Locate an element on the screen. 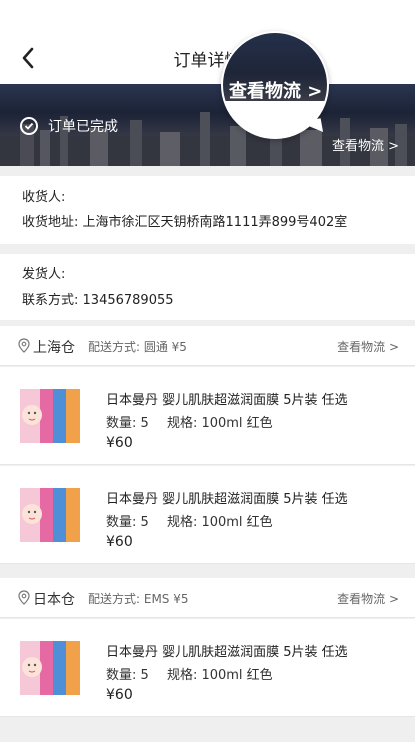 The height and width of the screenshot is (742, 415). order-status: 订单已完成 is located at coordinates (69, 126).